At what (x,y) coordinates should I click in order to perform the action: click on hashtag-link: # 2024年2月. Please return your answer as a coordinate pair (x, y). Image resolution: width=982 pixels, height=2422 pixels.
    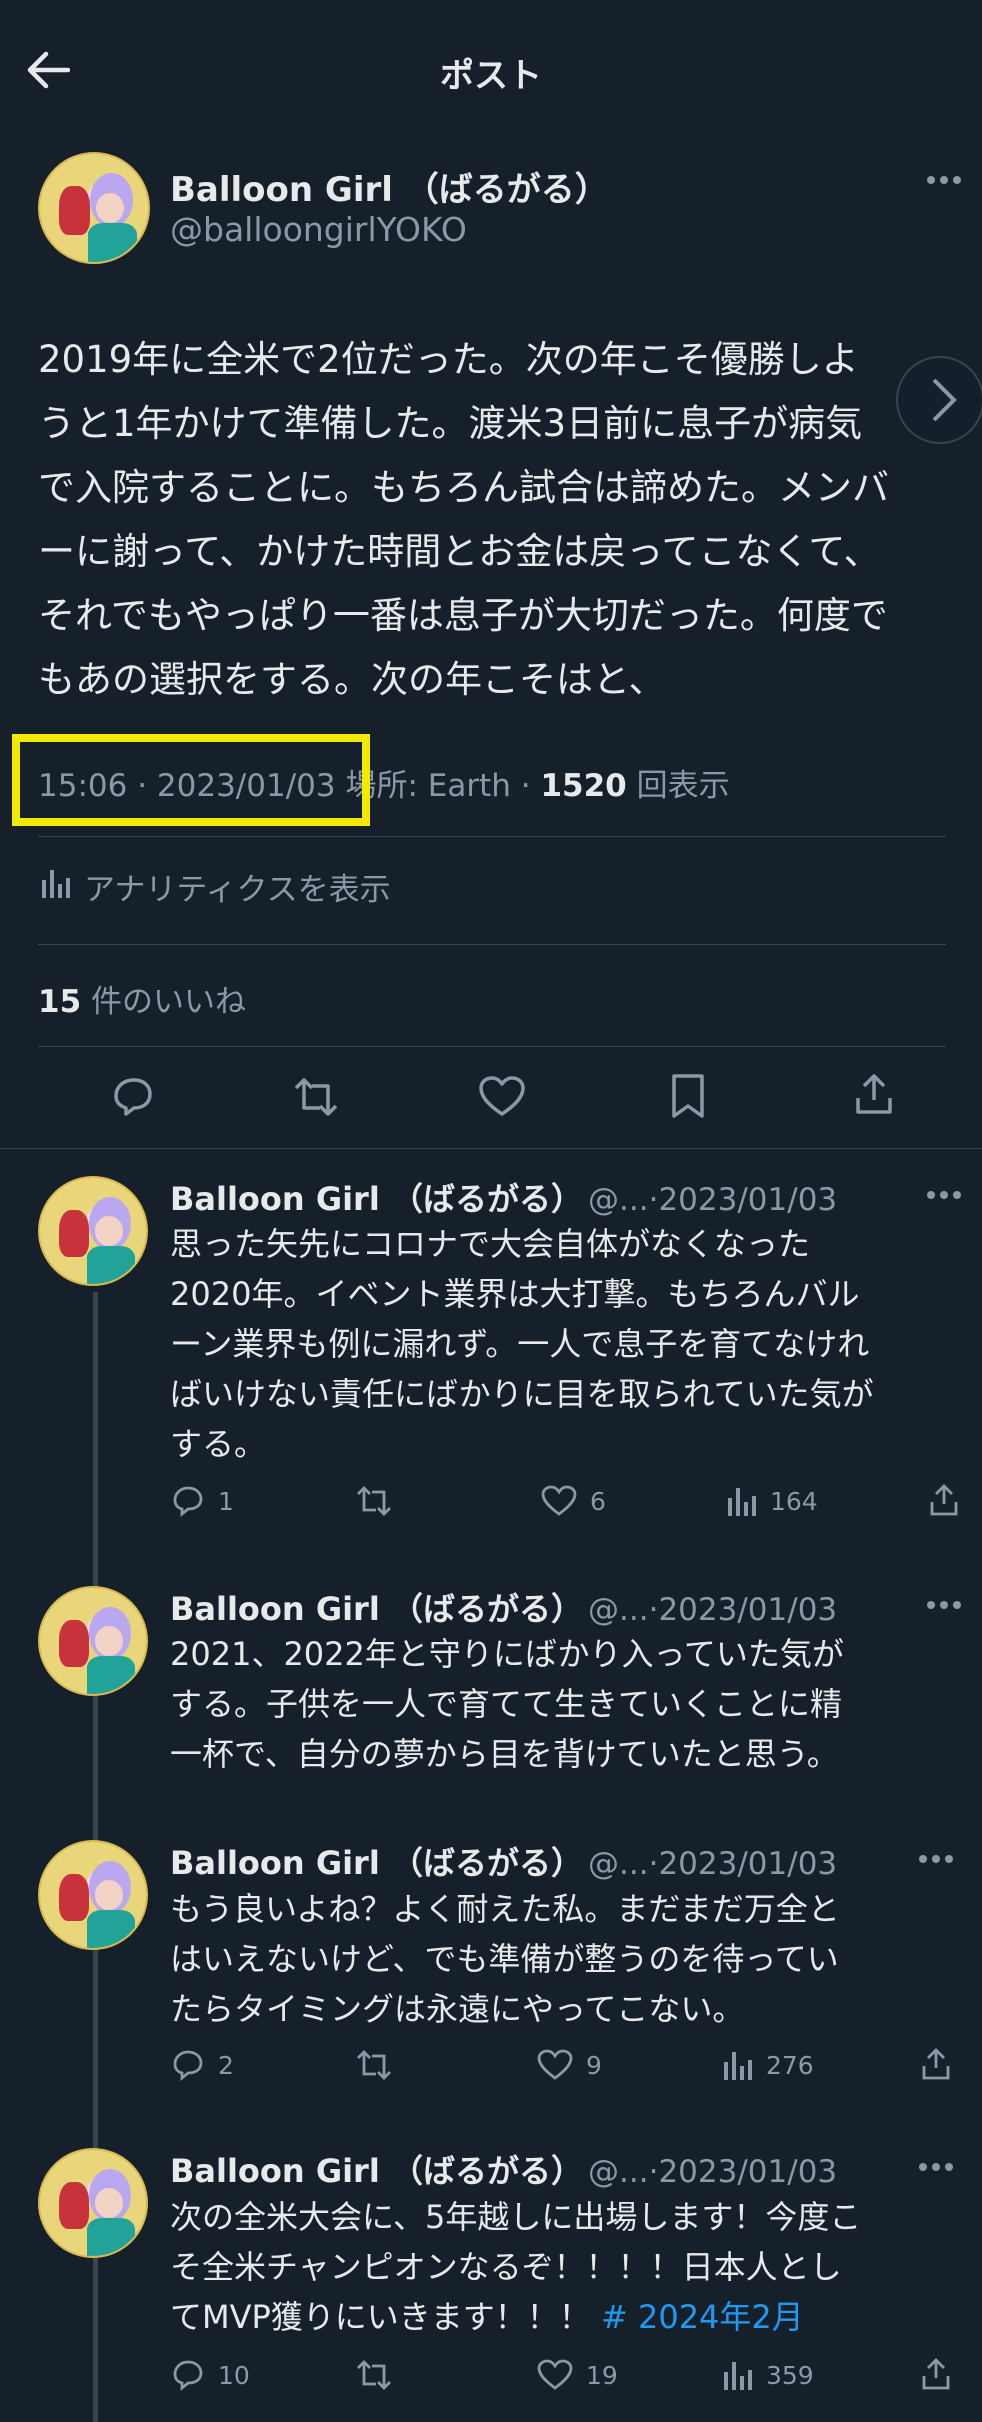
    Looking at the image, I should click on (702, 2317).